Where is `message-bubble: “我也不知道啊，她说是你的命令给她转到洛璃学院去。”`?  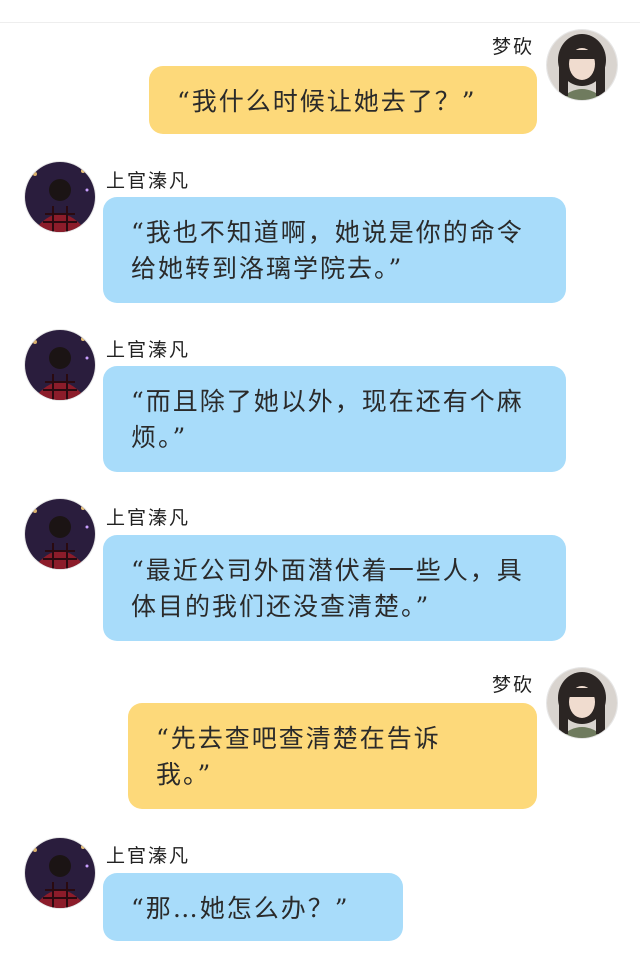 message-bubble: “我也不知道啊，她说是你的命令给她转到洛璃学院去。” is located at coordinates (334, 250).